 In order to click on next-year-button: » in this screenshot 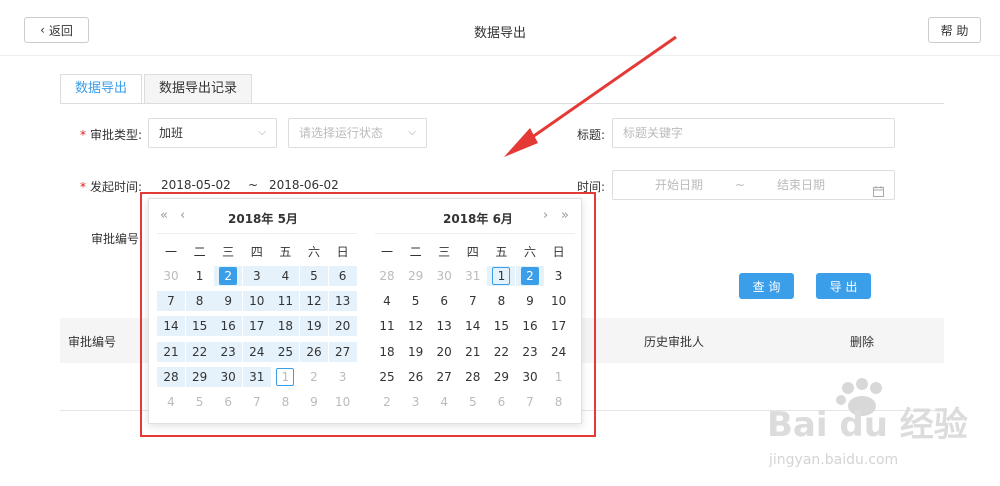, I will do `click(565, 215)`.